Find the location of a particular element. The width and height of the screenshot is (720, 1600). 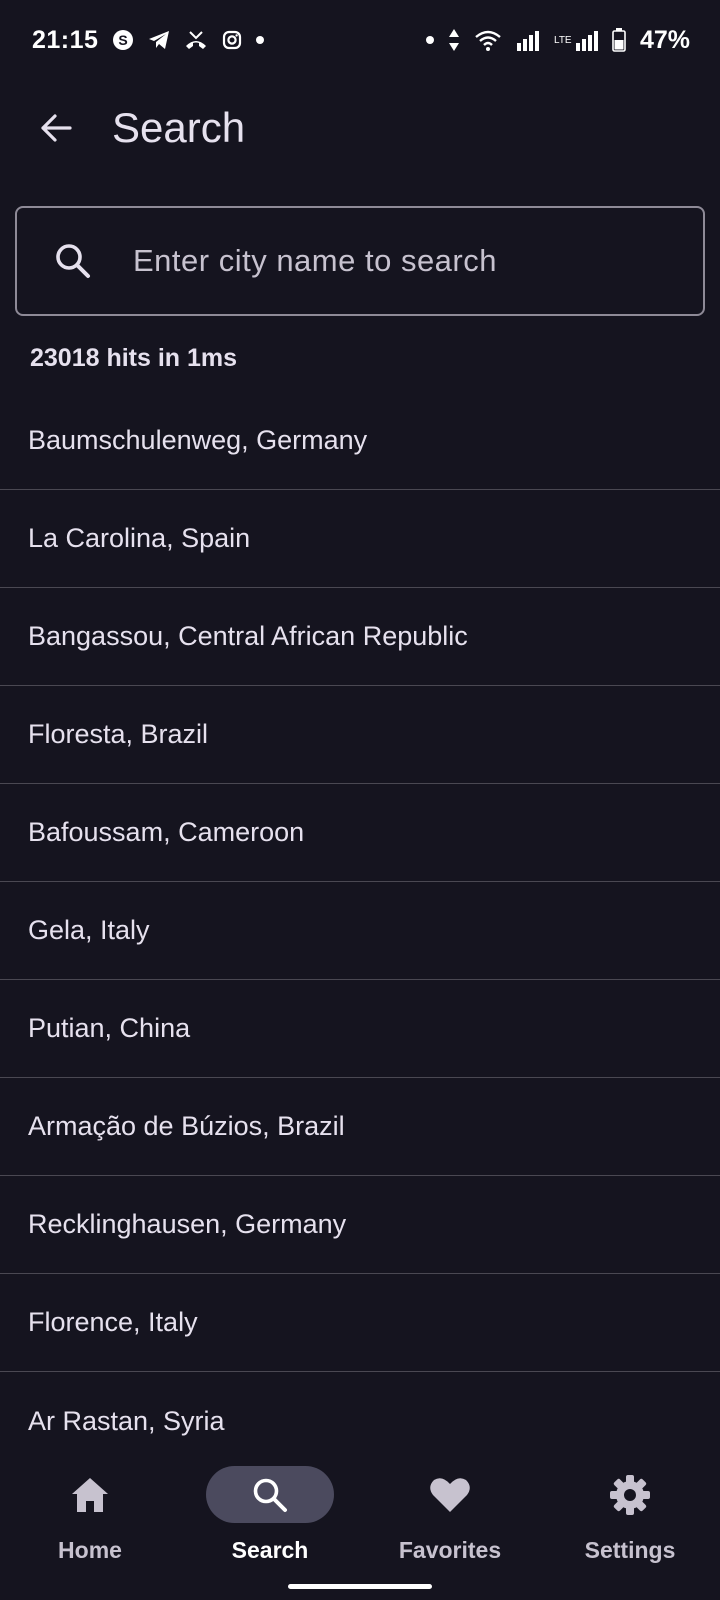

search-input is located at coordinates (418, 261).